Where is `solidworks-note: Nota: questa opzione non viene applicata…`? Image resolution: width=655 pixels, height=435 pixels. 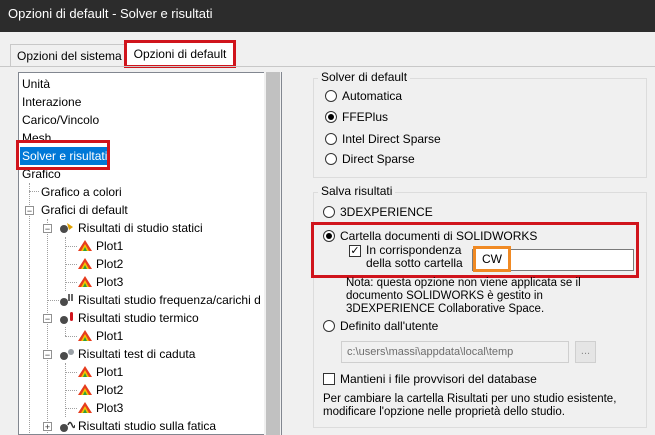 solidworks-note: Nota: questa opzione non viene applicata… is located at coordinates (463, 296).